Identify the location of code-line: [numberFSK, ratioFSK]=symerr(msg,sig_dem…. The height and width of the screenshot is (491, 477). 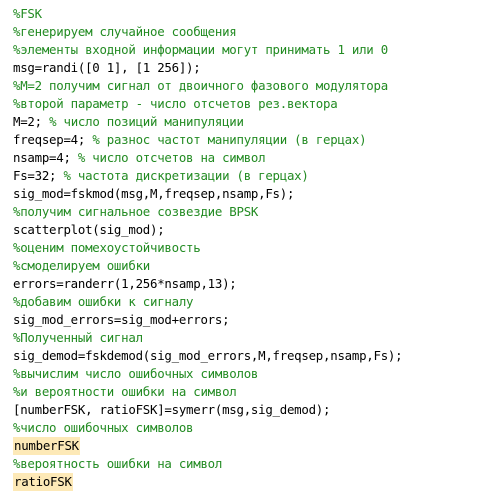
(245, 410).